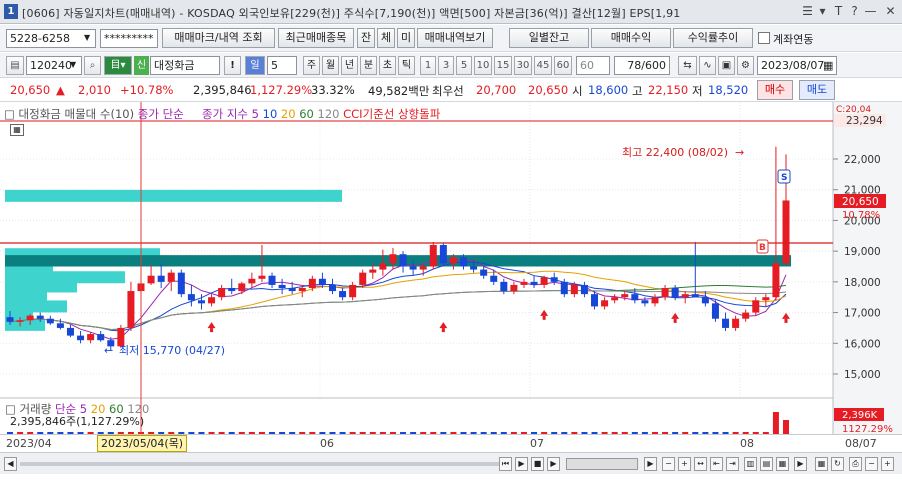 The height and width of the screenshot is (480, 902). What do you see at coordinates (147, 90) in the screenshot?
I see `change-percent: +10.78%` at bounding box center [147, 90].